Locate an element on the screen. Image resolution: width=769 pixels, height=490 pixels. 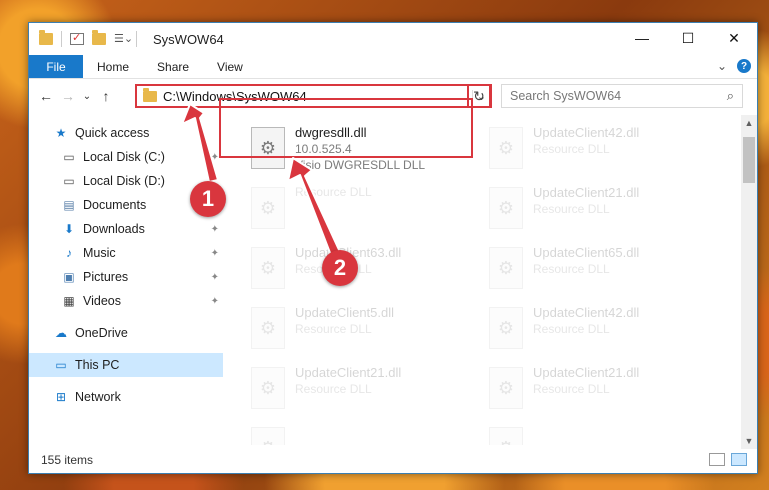
file-description: Visio DWGRESDLL DLL is located at coordinates (360, 165).